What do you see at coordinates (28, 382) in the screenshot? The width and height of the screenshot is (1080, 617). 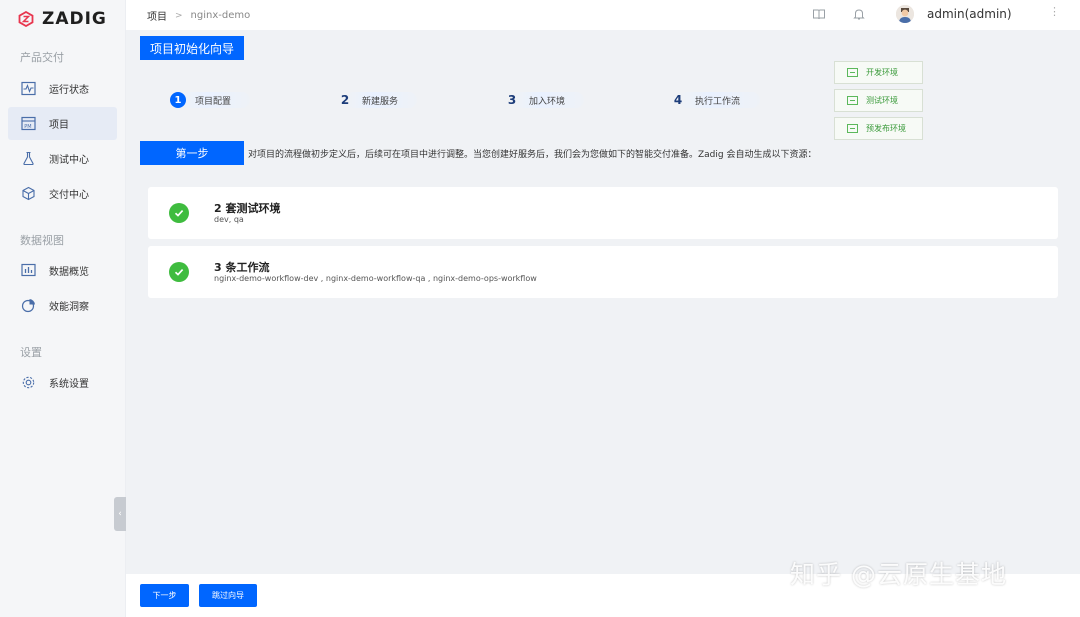 I see `gear-icon` at bounding box center [28, 382].